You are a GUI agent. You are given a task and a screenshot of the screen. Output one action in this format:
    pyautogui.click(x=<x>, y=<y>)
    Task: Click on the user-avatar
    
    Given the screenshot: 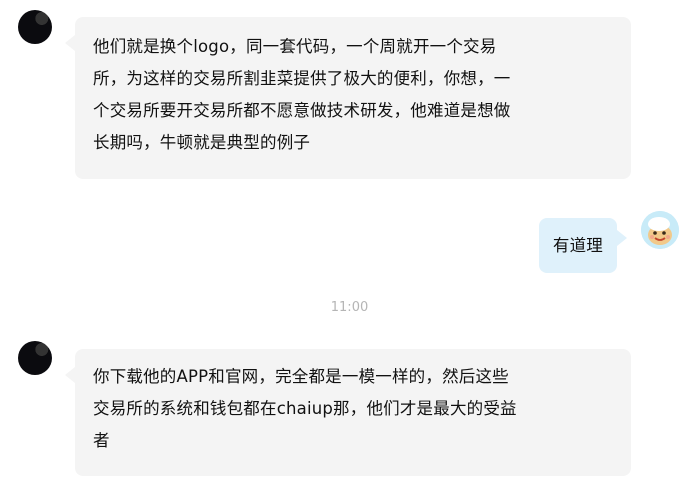 What is the action you would take?
    pyautogui.click(x=660, y=230)
    